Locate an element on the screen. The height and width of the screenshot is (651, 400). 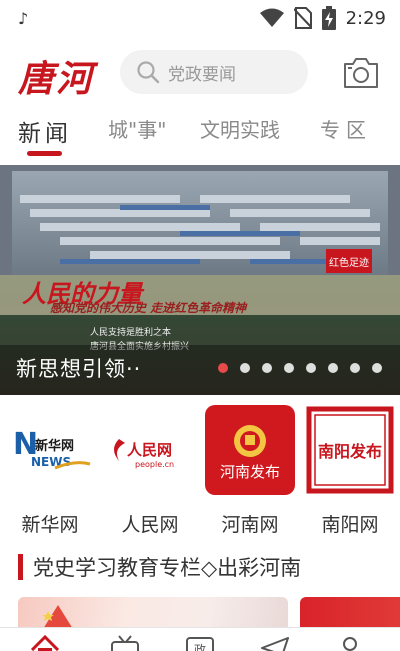
status-icons: 2:29 is located at coordinates (322, 18).